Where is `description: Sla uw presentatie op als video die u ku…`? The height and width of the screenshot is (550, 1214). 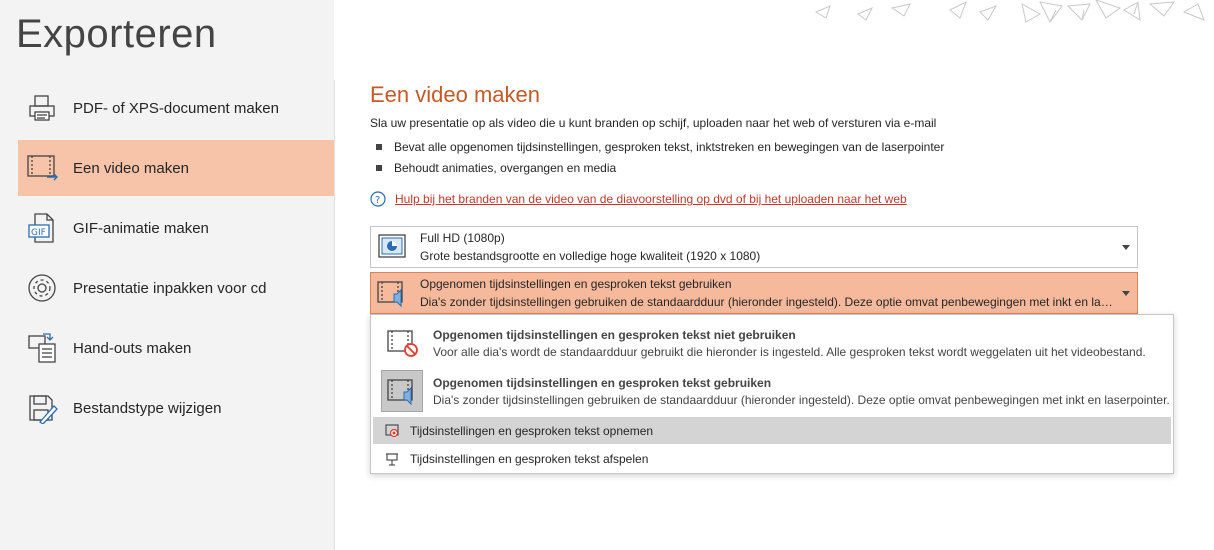 description: Sla uw presentatie op als video die u ku… is located at coordinates (653, 123).